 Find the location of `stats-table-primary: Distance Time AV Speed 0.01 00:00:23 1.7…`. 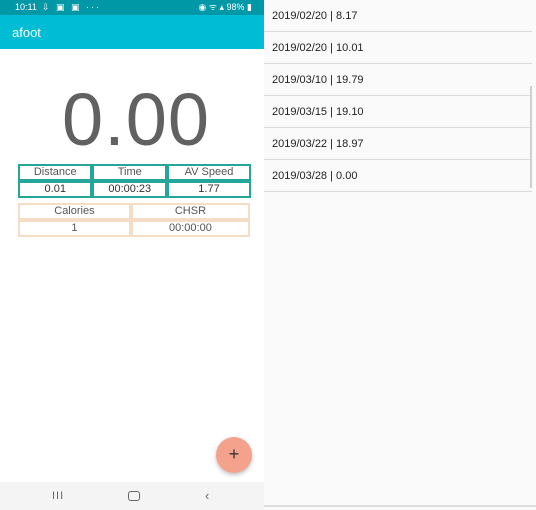

stats-table-primary: Distance Time AV Speed 0.01 00:00:23 1.7… is located at coordinates (134, 181).